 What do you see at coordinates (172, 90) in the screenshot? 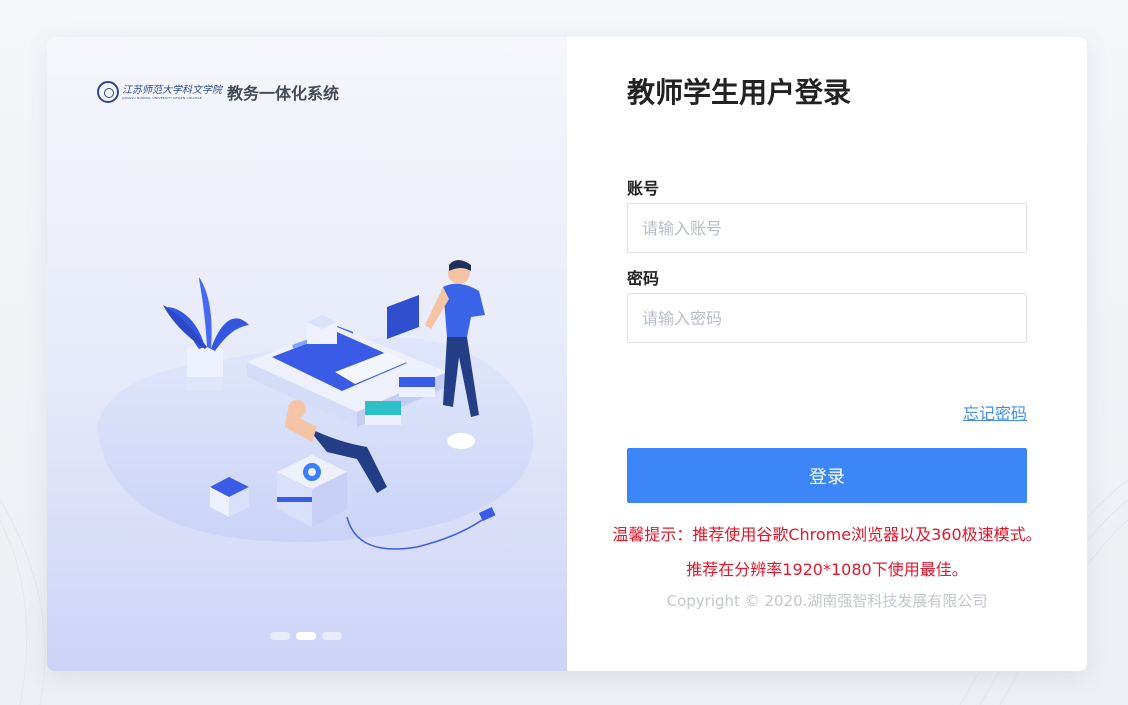
I see `school-name-cn: 江苏师范大学科文学院` at bounding box center [172, 90].